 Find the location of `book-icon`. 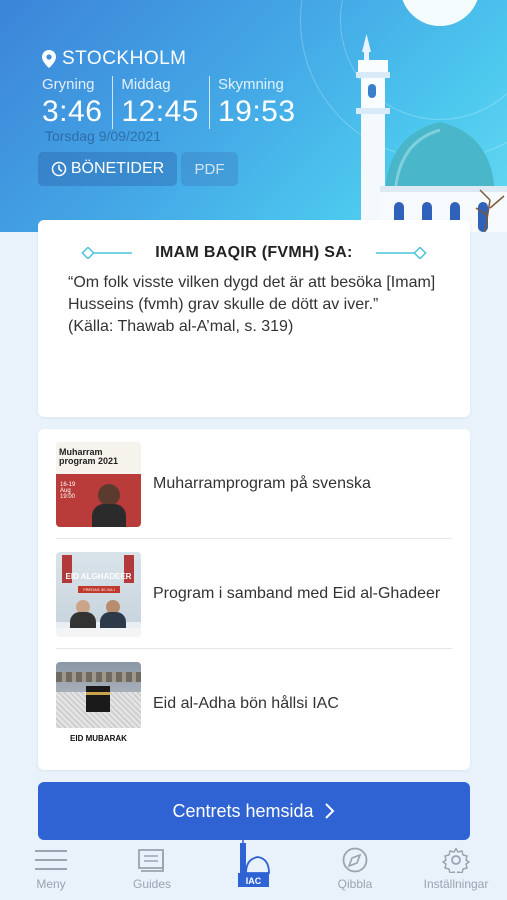

book-icon is located at coordinates (151, 860).